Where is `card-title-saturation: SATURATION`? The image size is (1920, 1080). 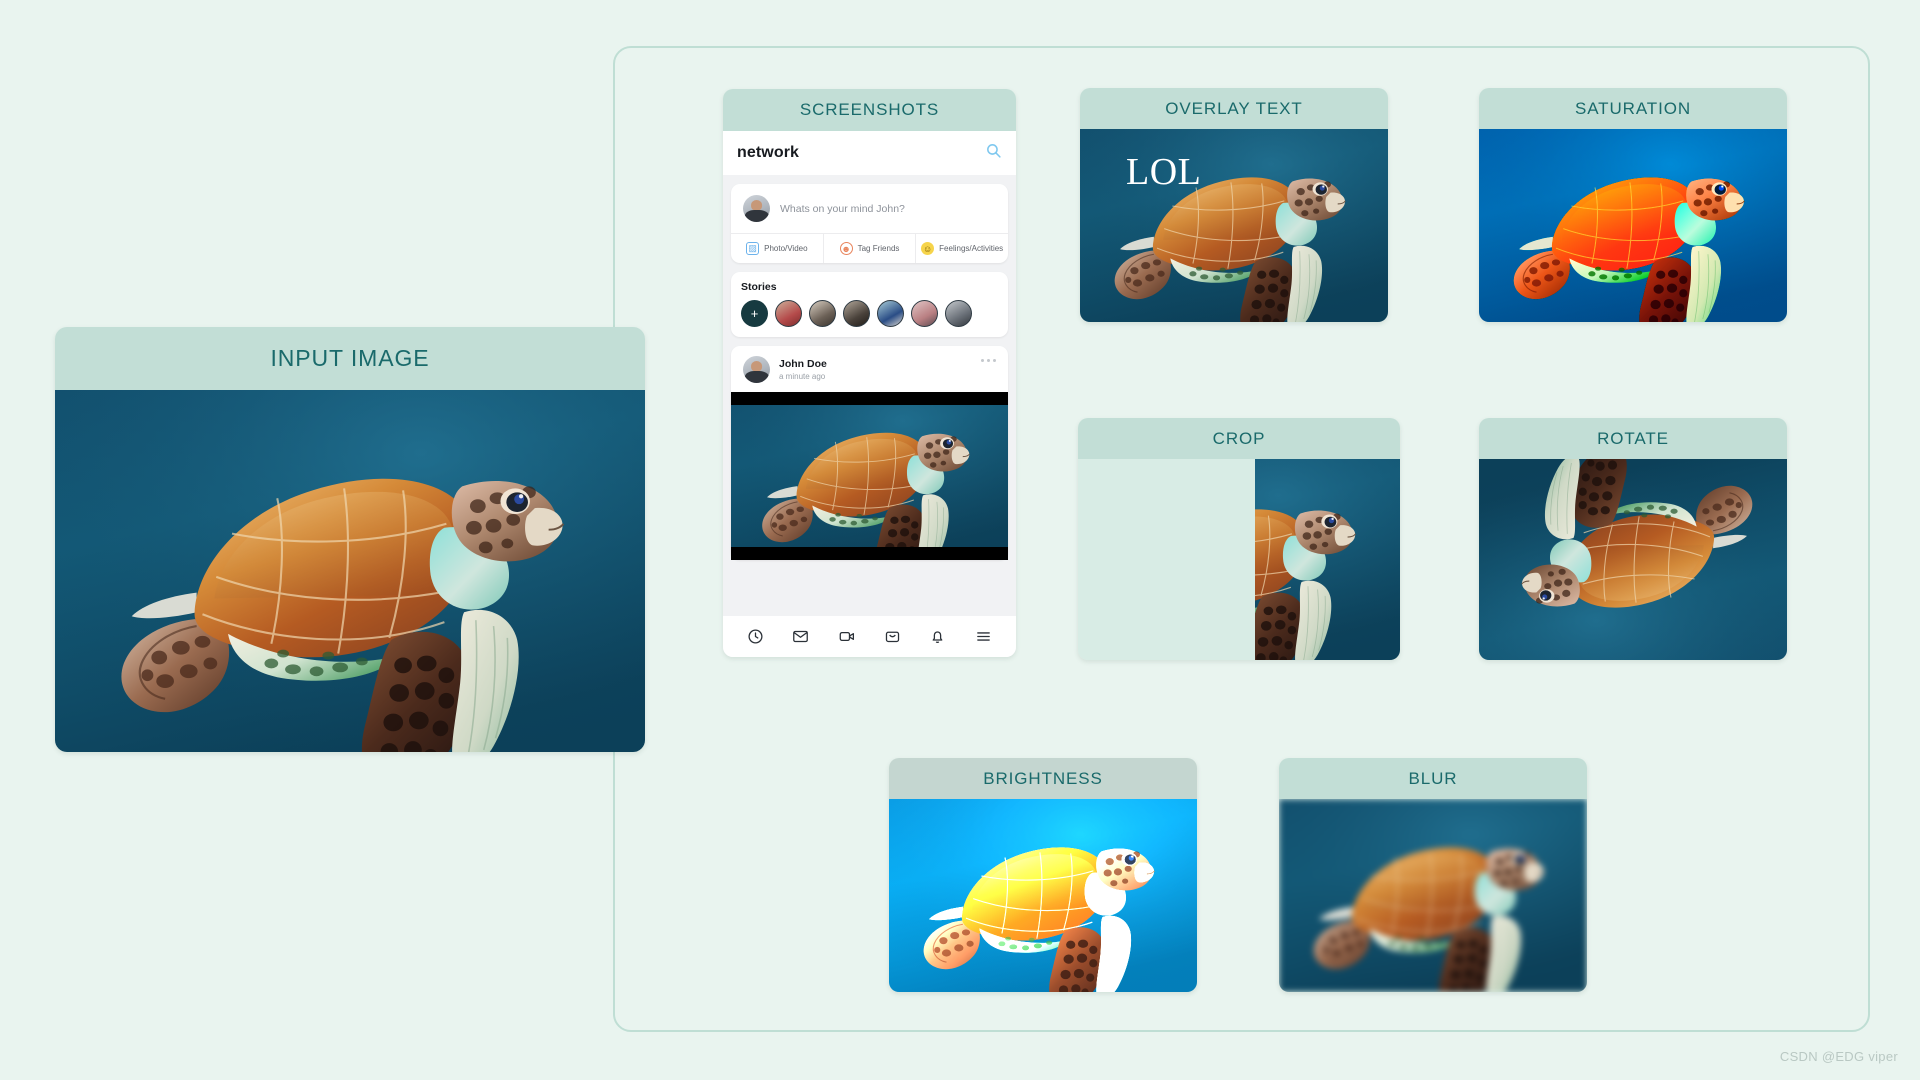 card-title-saturation: SATURATION is located at coordinates (1633, 108).